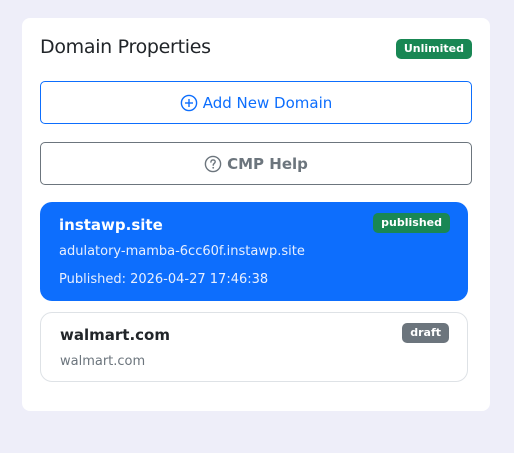  Describe the element at coordinates (411, 223) in the screenshot. I see `status-badge: published` at that location.